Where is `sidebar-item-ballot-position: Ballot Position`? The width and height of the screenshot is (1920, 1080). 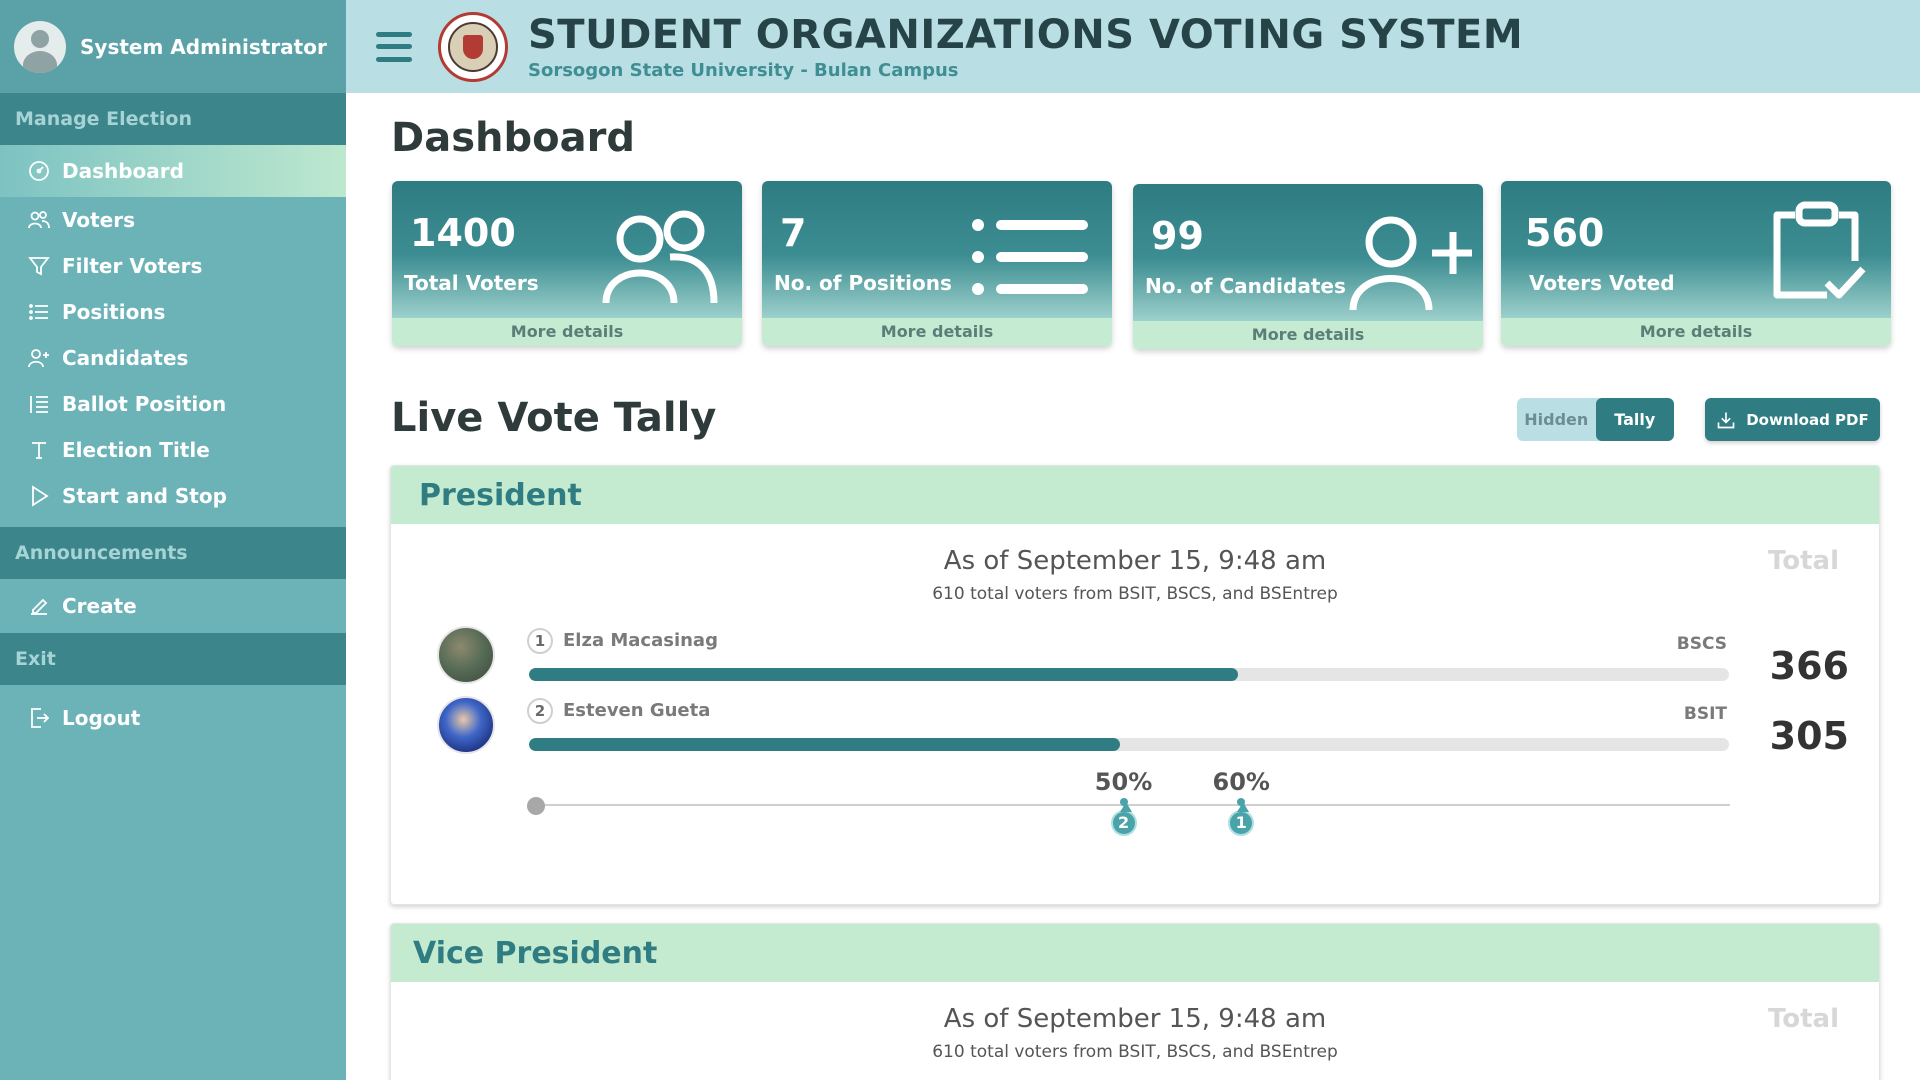 sidebar-item-ballot-position: Ballot Position is located at coordinates (173, 404).